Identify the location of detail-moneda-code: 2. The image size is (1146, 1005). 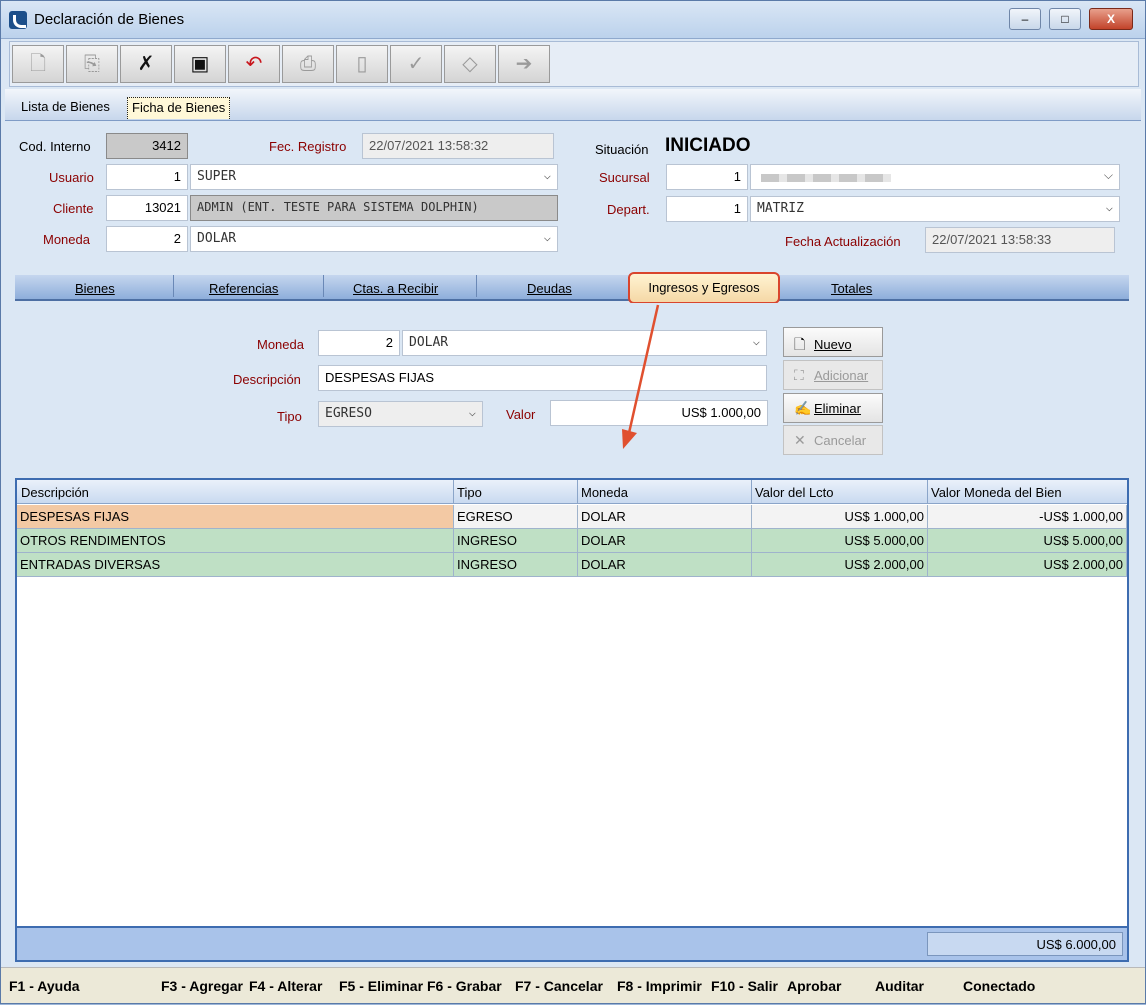
(359, 343).